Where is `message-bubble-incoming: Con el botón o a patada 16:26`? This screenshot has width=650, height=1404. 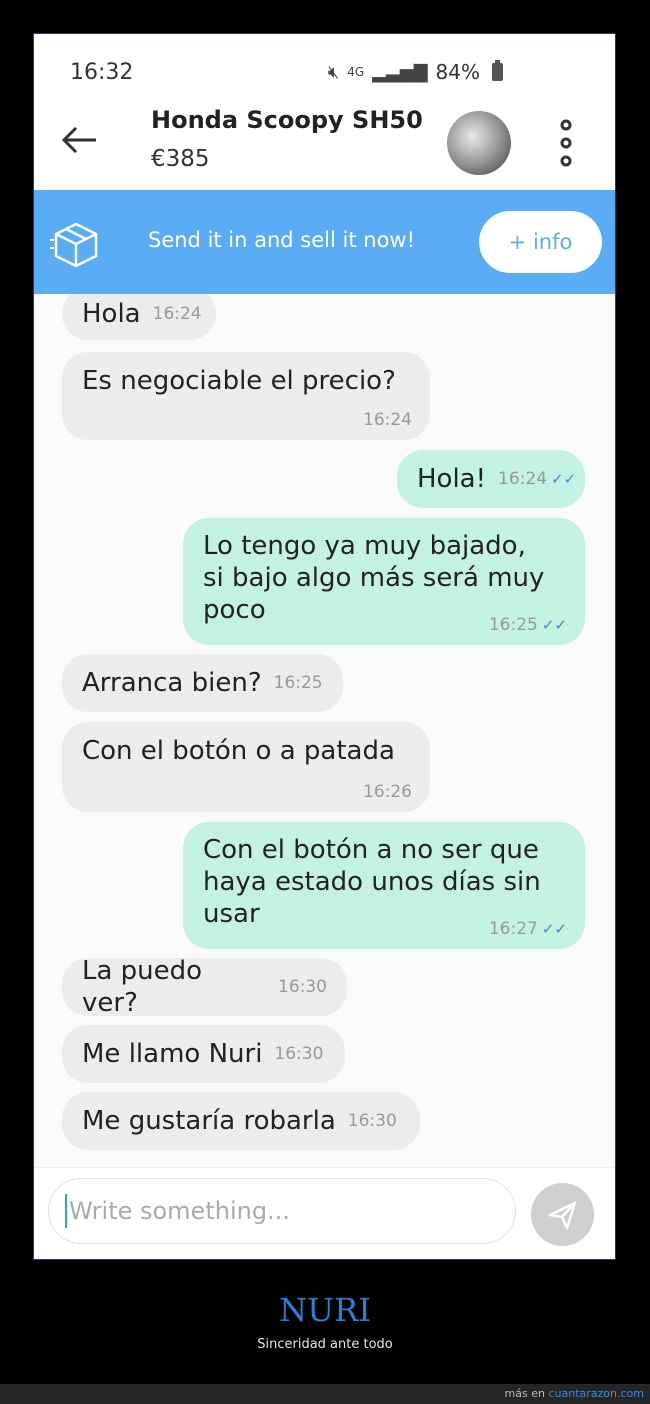
message-bubble-incoming: Con el botón o a patada 16:26 is located at coordinates (246, 767).